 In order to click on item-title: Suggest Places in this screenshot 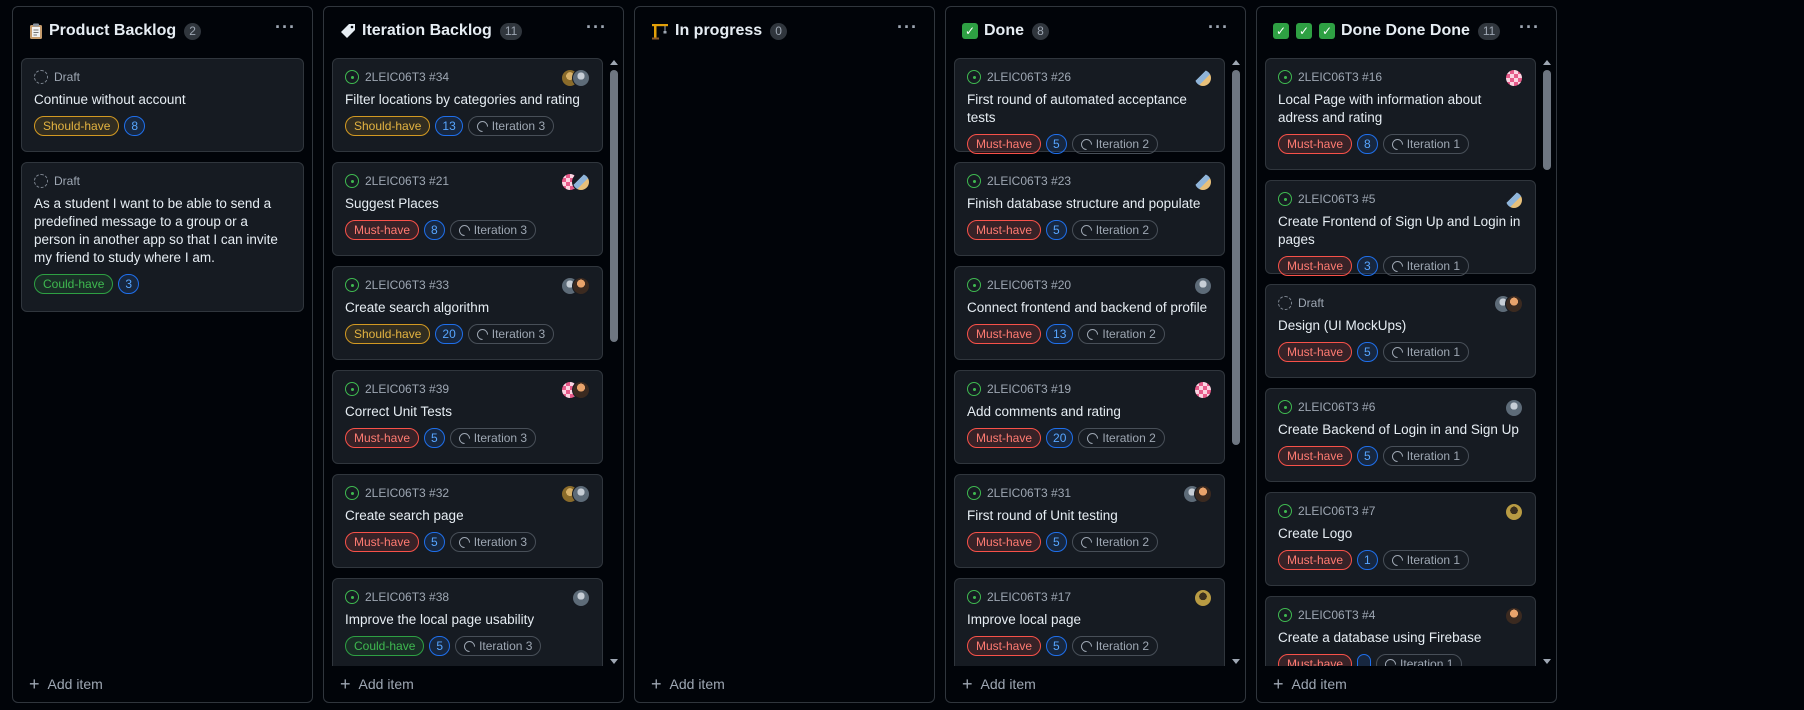, I will do `click(467, 204)`.